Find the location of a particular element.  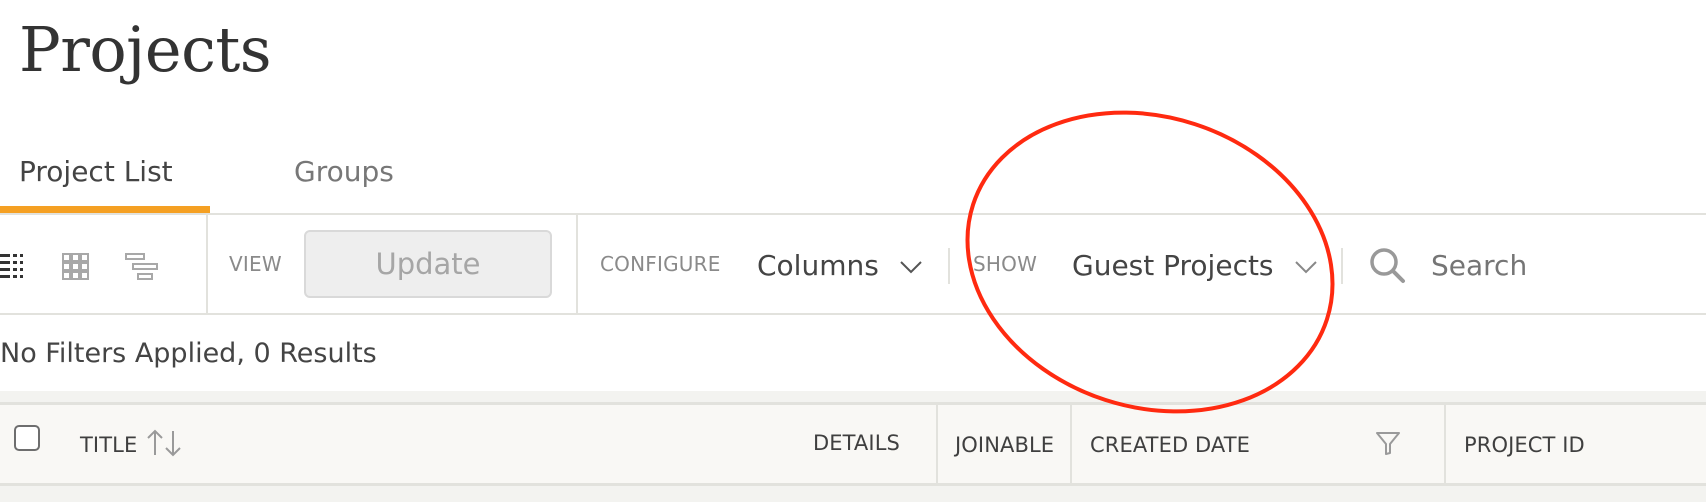

search-input is located at coordinates (1561, 266).